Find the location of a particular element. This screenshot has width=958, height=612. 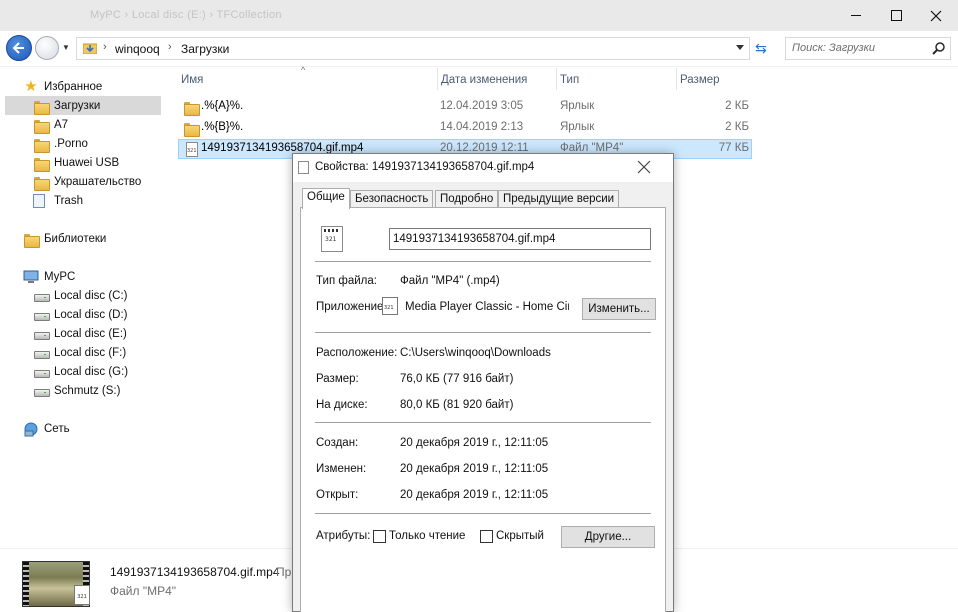

sidebar-favorites: ★ Избранное is located at coordinates (101, 86).